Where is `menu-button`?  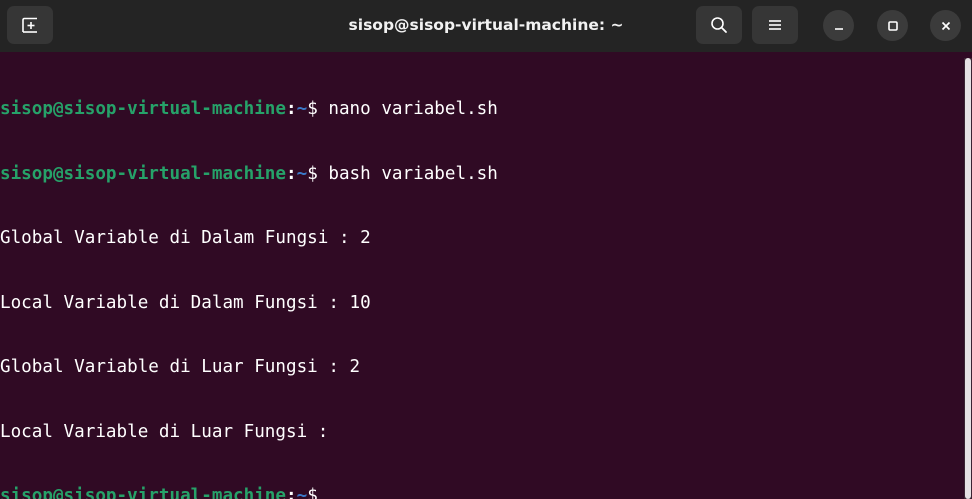
menu-button is located at coordinates (775, 25).